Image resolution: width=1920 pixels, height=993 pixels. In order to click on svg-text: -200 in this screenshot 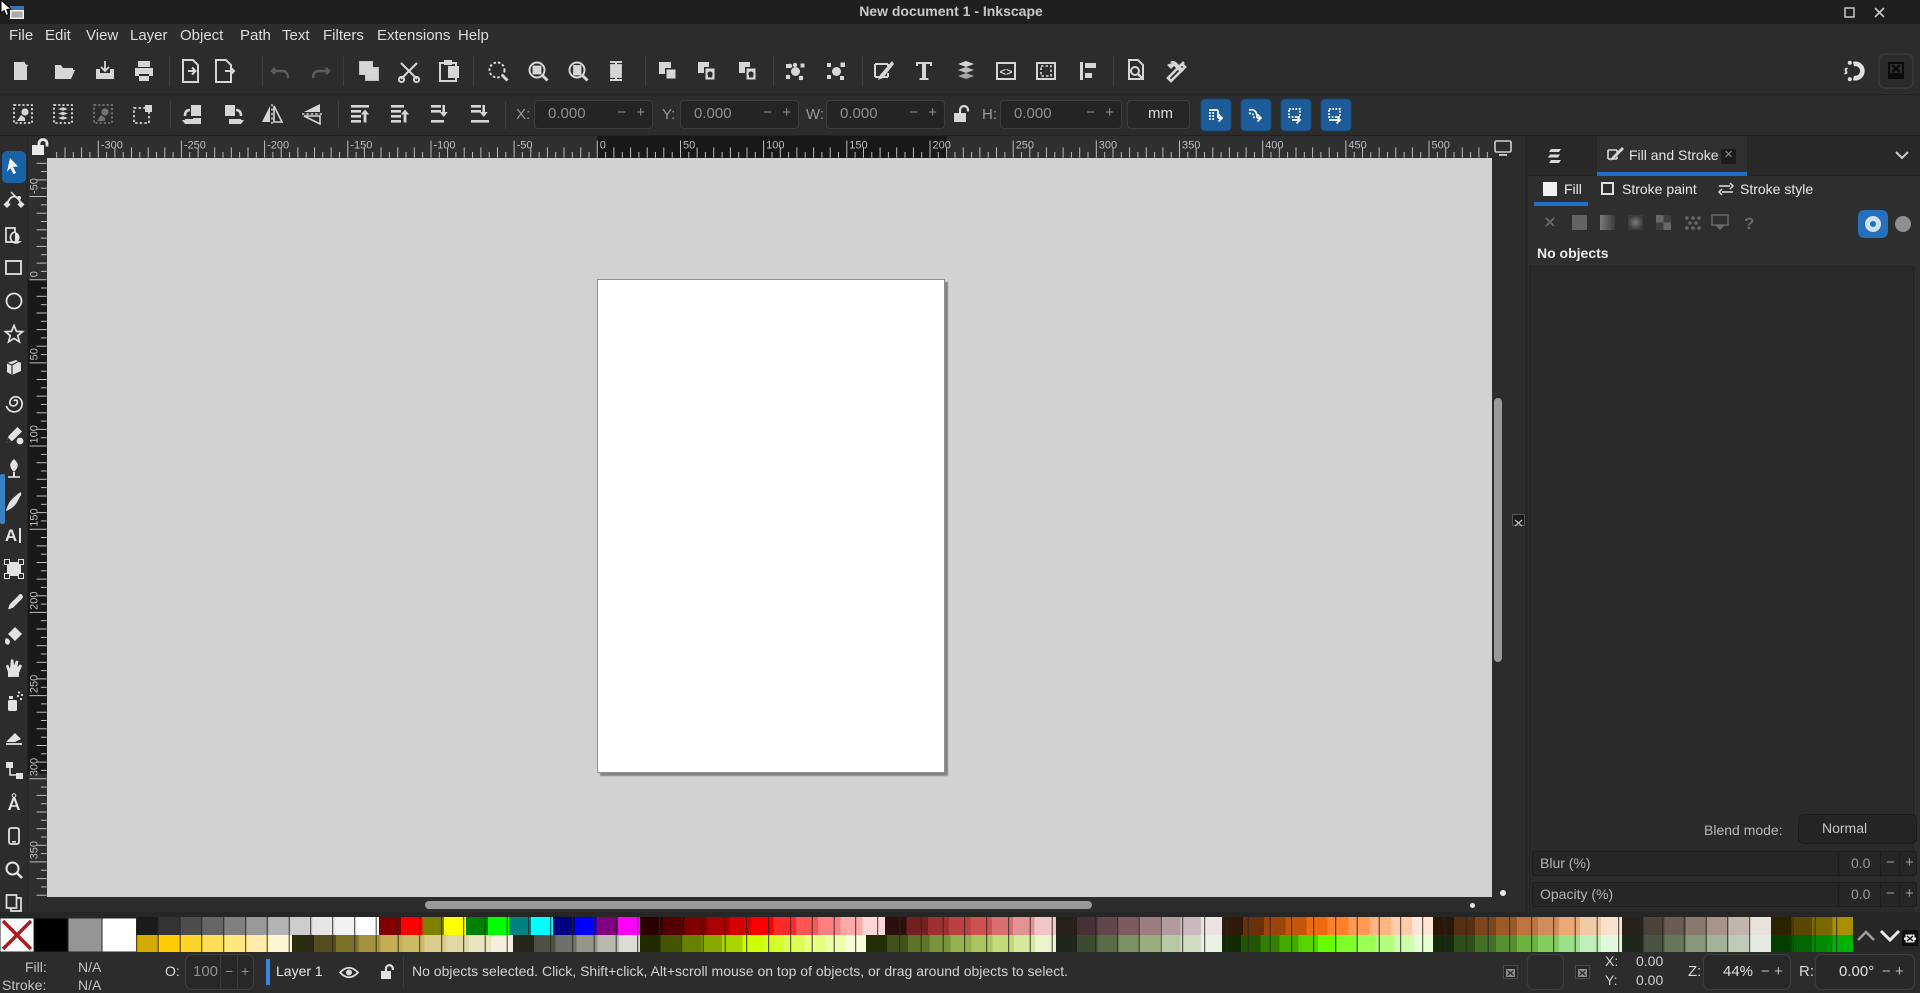, I will do `click(278, 146)`.